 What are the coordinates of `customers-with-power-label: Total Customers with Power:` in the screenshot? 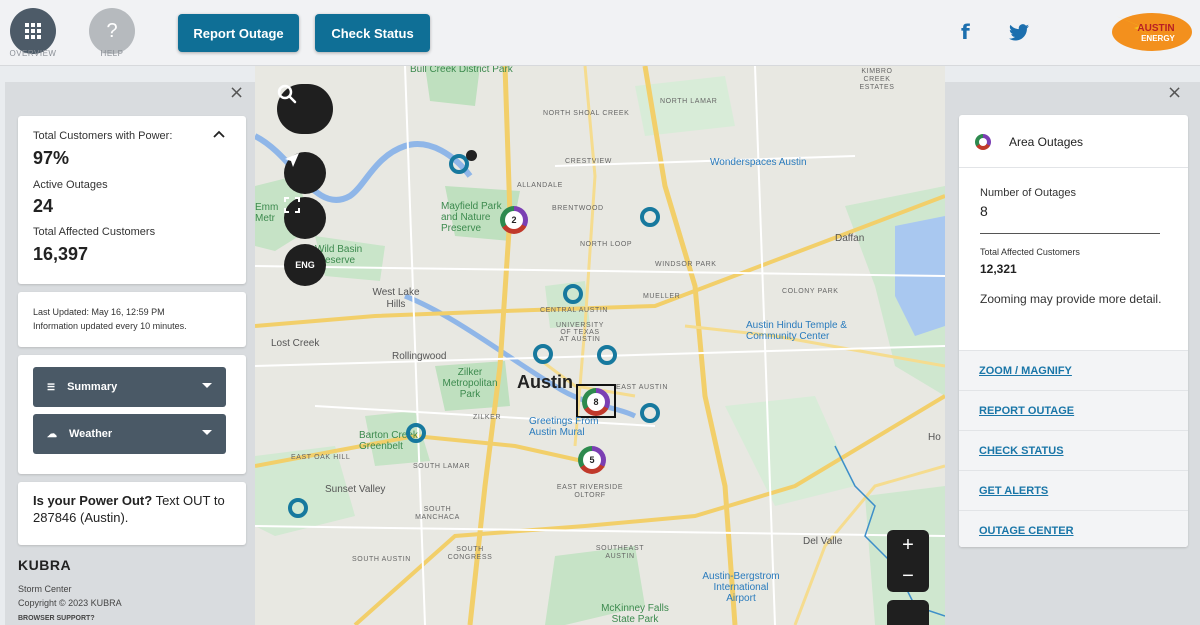 It's located at (103, 136).